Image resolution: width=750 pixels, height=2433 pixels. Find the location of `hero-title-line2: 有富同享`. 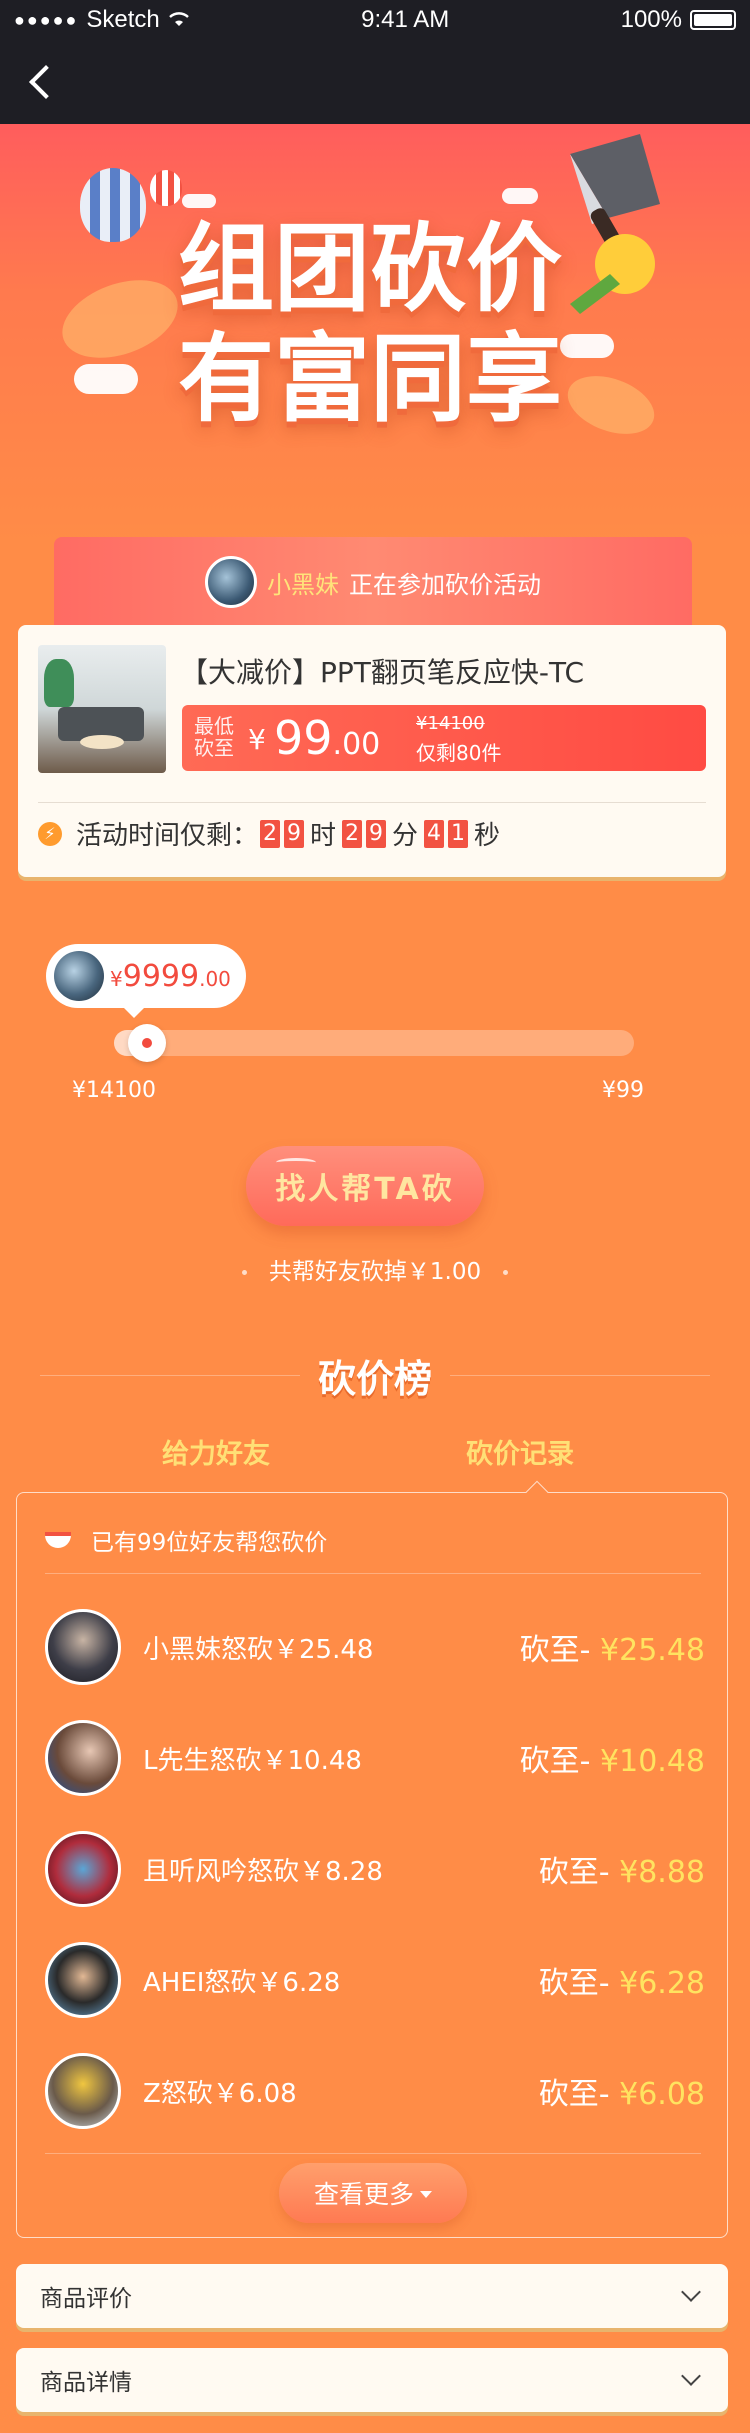

hero-title-line2: 有富同享 is located at coordinates (370, 379).